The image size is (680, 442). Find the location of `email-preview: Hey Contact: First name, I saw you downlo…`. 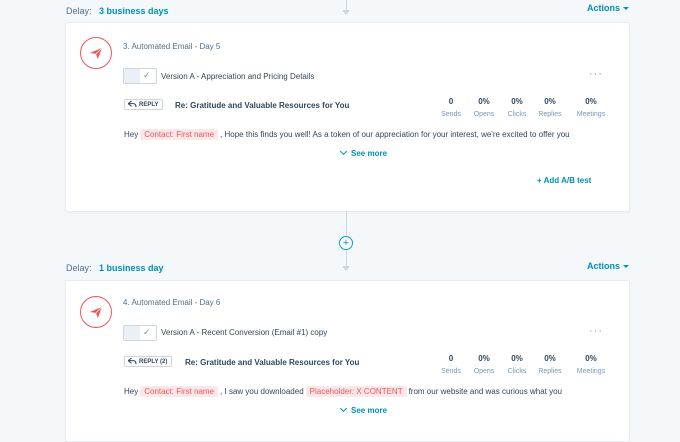

email-preview: Hey Contact: First name, I saw you downlo… is located at coordinates (343, 391).